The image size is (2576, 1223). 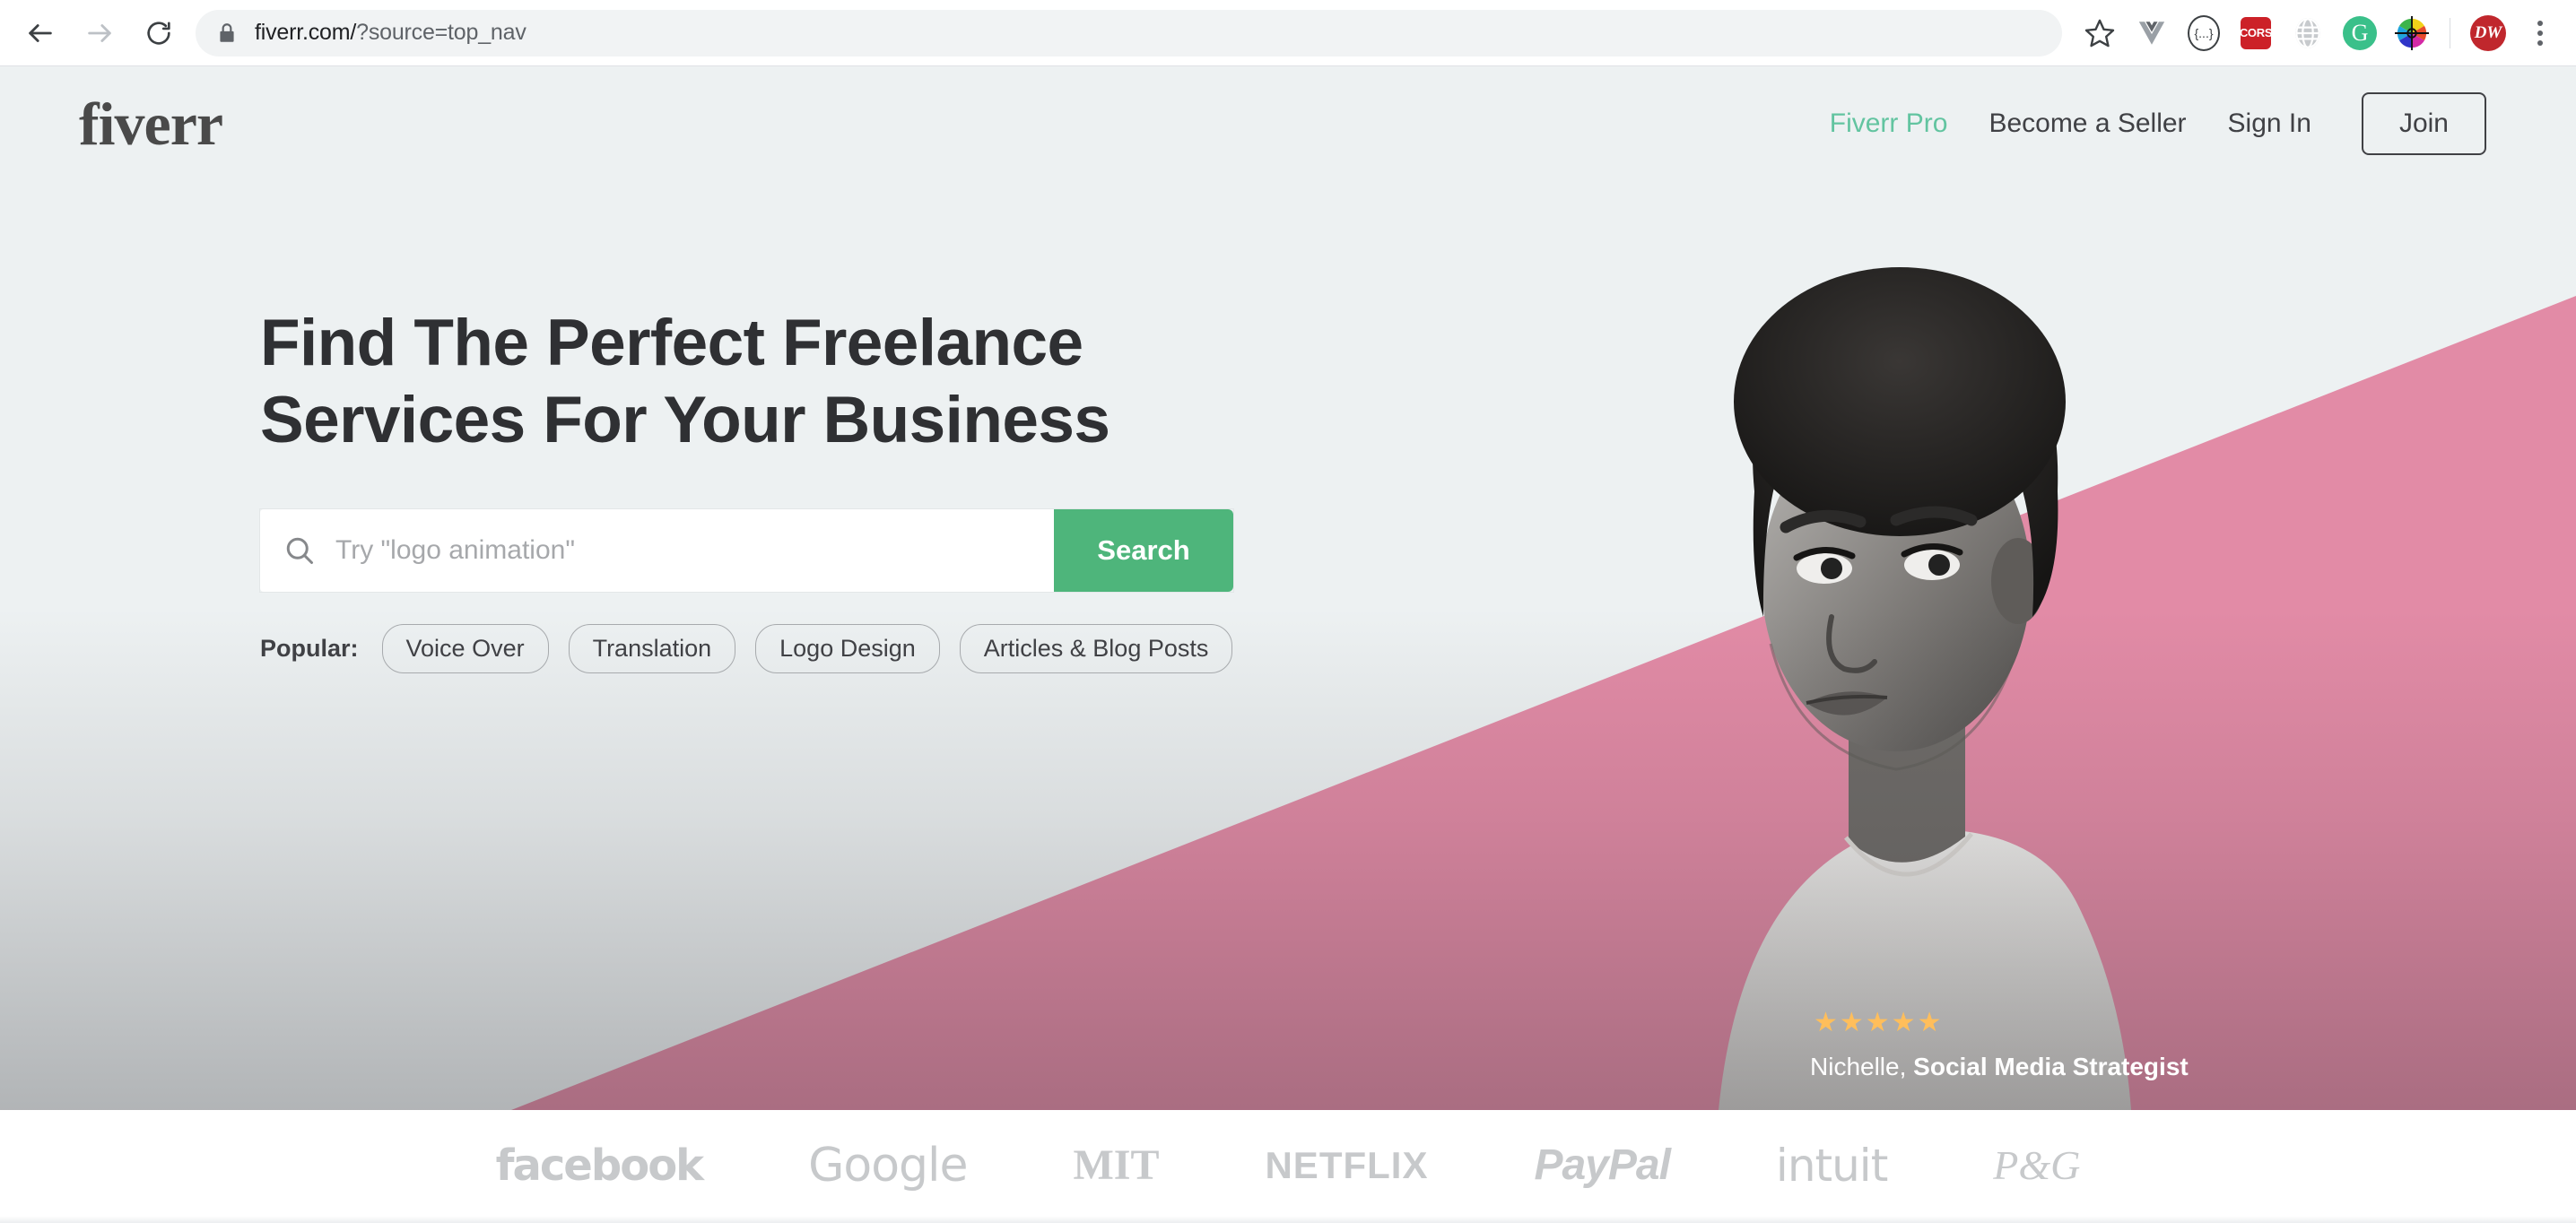 I want to click on lock-icon, so click(x=227, y=32).